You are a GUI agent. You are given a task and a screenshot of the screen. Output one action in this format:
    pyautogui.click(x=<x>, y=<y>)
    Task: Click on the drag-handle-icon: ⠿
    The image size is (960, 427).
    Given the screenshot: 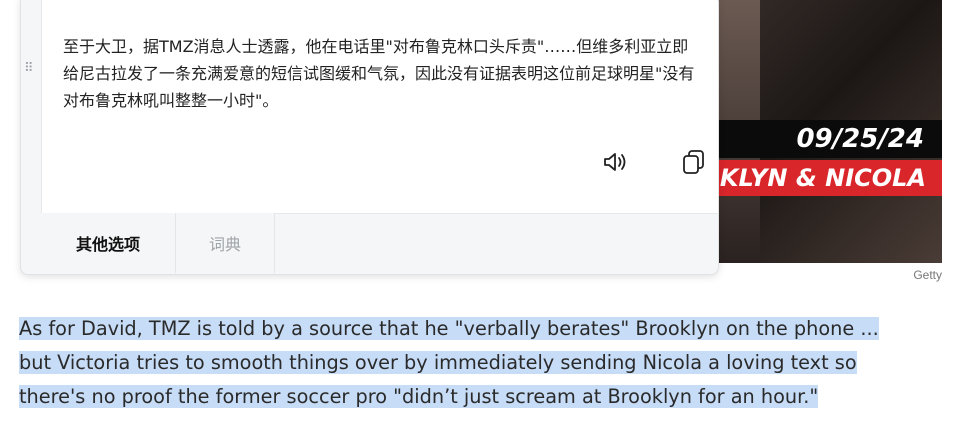 What is the action you would take?
    pyautogui.click(x=30, y=72)
    